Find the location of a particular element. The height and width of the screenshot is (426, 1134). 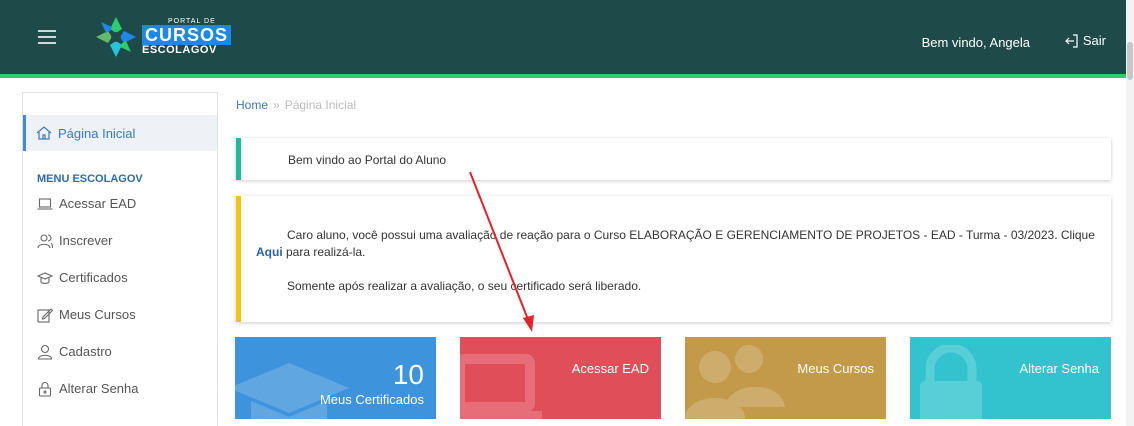

tile-alterar-senha: Alterar Senha is located at coordinates (1010, 378).